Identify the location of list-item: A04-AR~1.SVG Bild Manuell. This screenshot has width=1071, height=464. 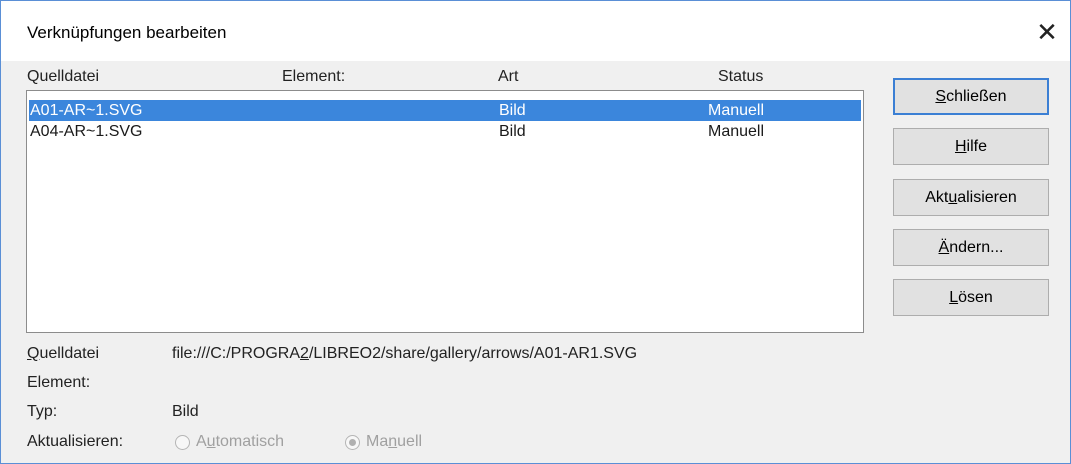
(445, 131).